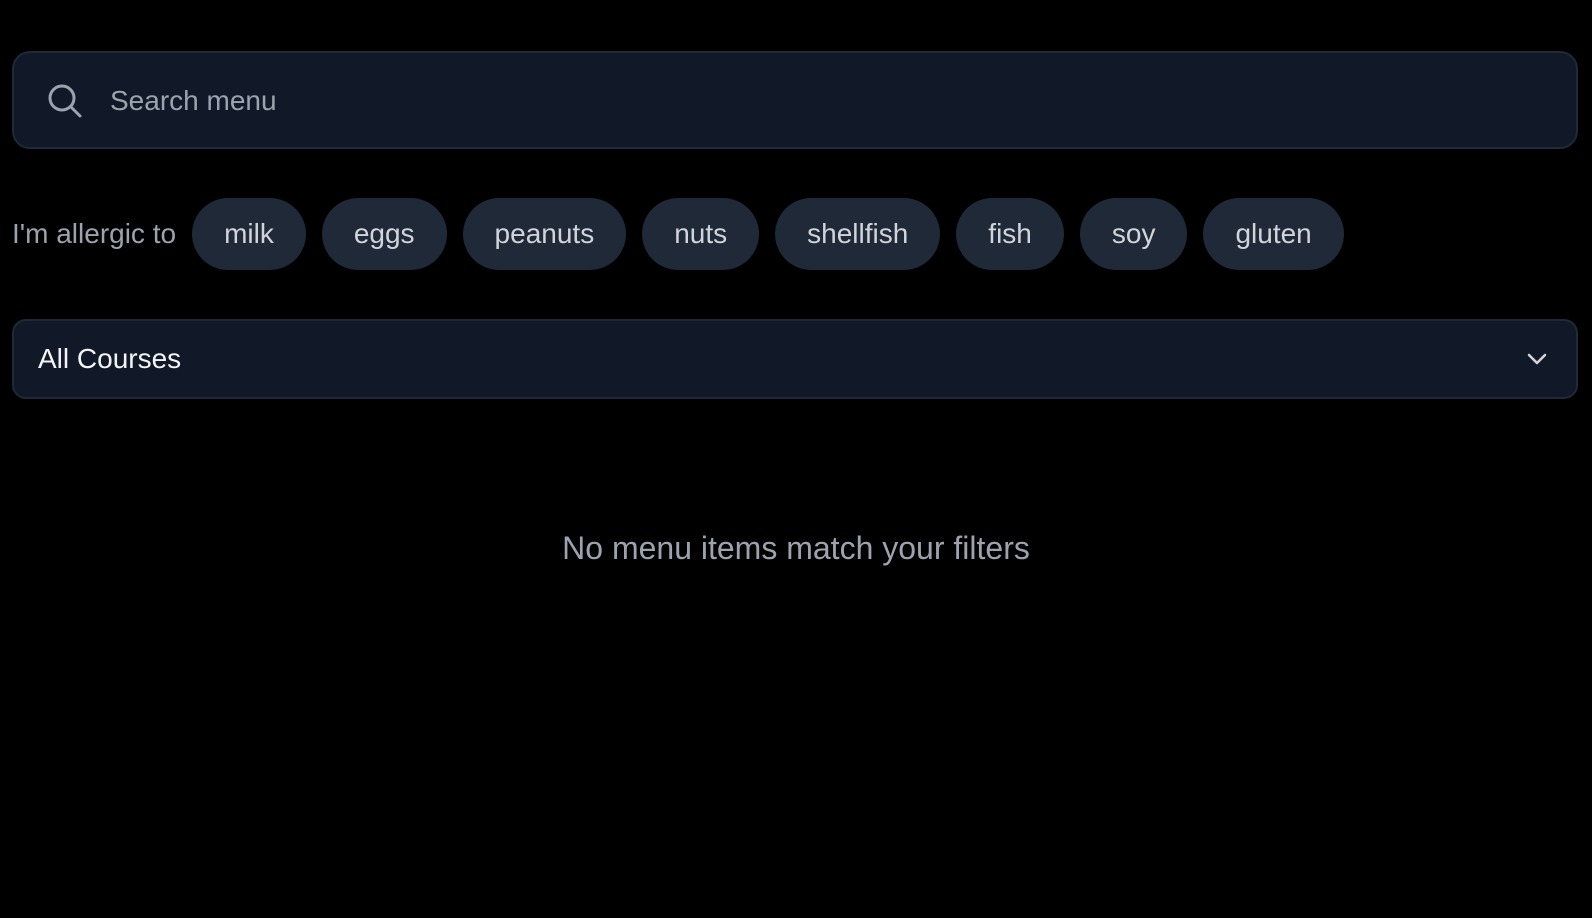 The height and width of the screenshot is (918, 1592). Describe the element at coordinates (1537, 359) in the screenshot. I see `chevron-down-icon` at that location.